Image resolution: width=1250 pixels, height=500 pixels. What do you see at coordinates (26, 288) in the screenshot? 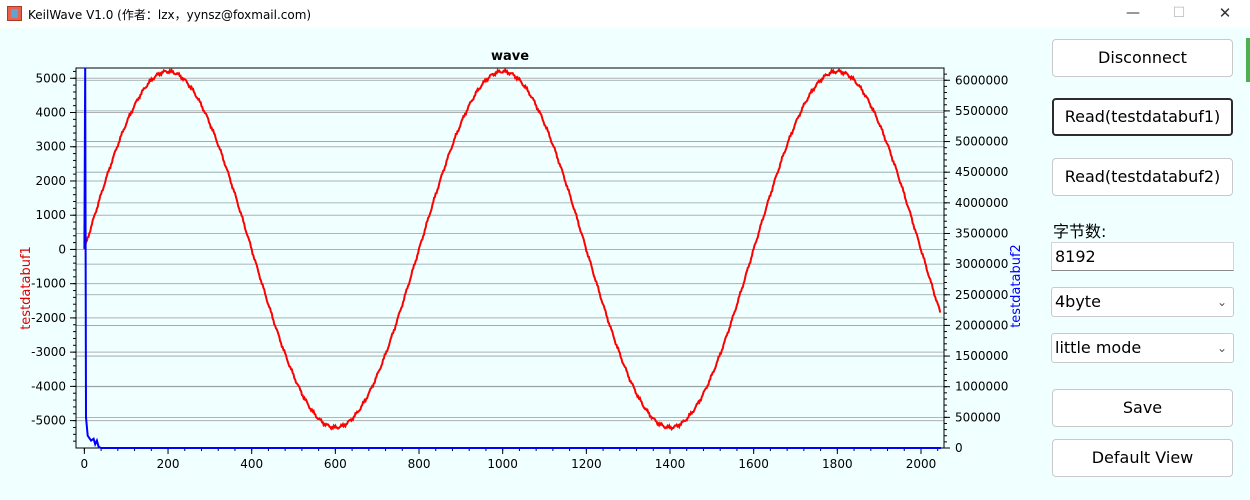
I see `left-axis-label: testdatabuf1` at bounding box center [26, 288].